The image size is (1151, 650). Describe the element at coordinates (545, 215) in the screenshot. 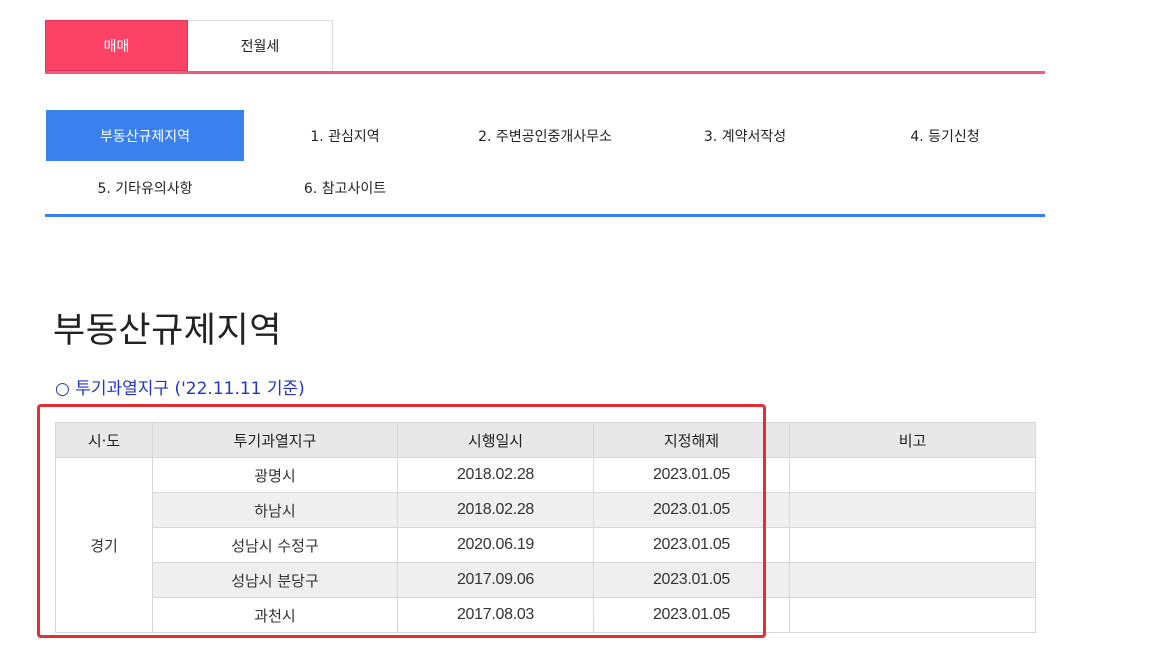

I see `sub-nav-underline` at that location.